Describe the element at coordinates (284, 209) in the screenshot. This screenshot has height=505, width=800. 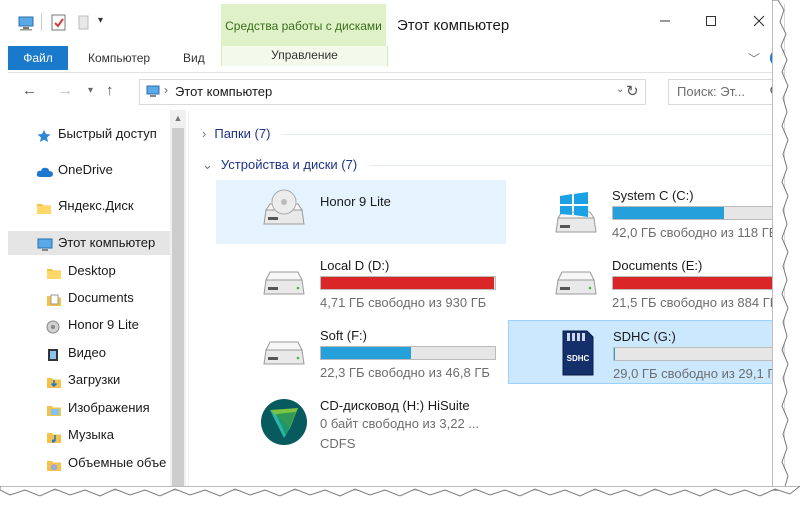
I see `device-icon` at that location.